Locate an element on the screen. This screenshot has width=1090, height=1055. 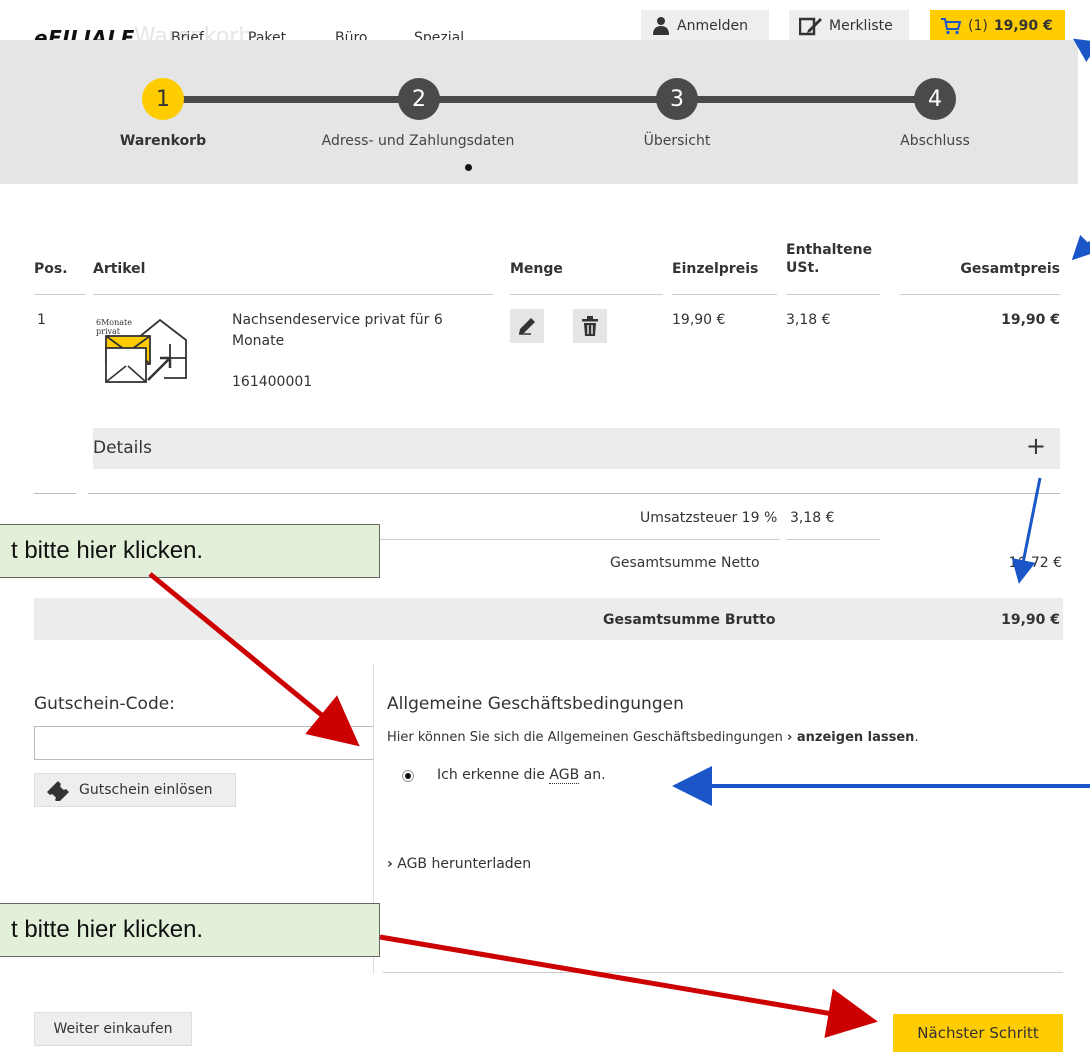
gross-label: Gesamtsumme Brutto is located at coordinates (689, 620).